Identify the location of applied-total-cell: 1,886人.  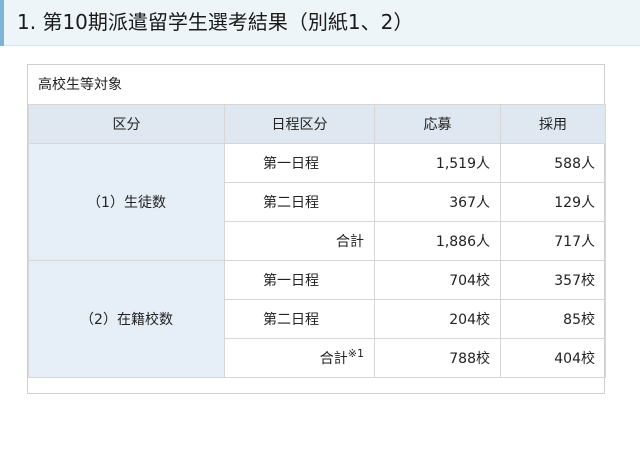
(437, 241).